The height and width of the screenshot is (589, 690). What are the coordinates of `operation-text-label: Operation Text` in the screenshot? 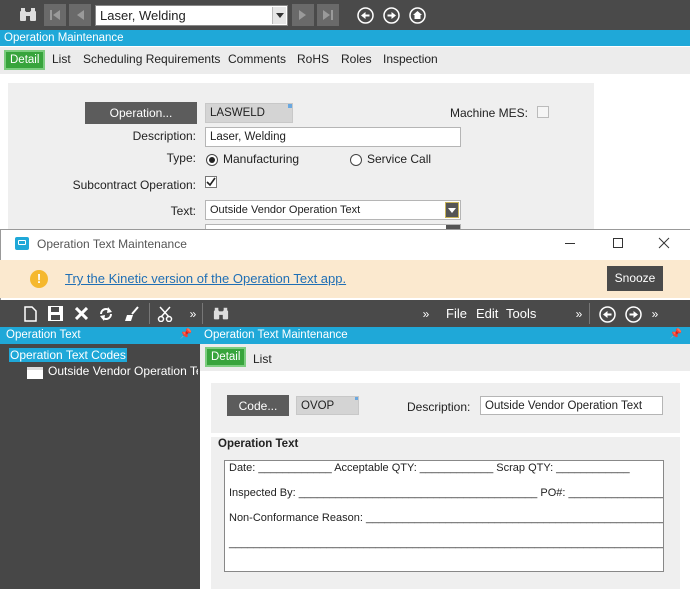 It's located at (258, 444).